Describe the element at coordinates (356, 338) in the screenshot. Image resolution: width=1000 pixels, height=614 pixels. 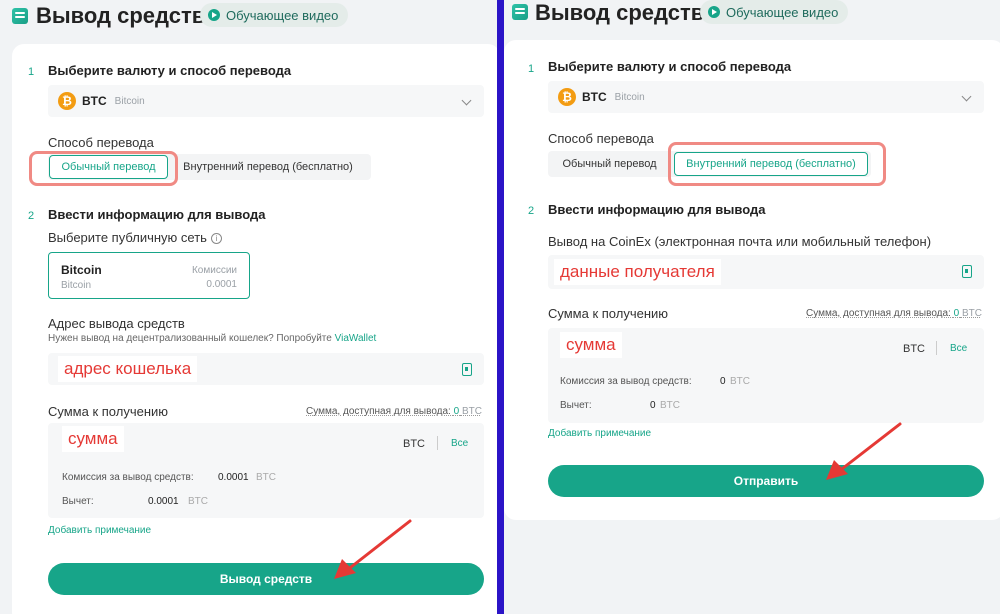
I see `viawallet-link: ViaWallet` at that location.